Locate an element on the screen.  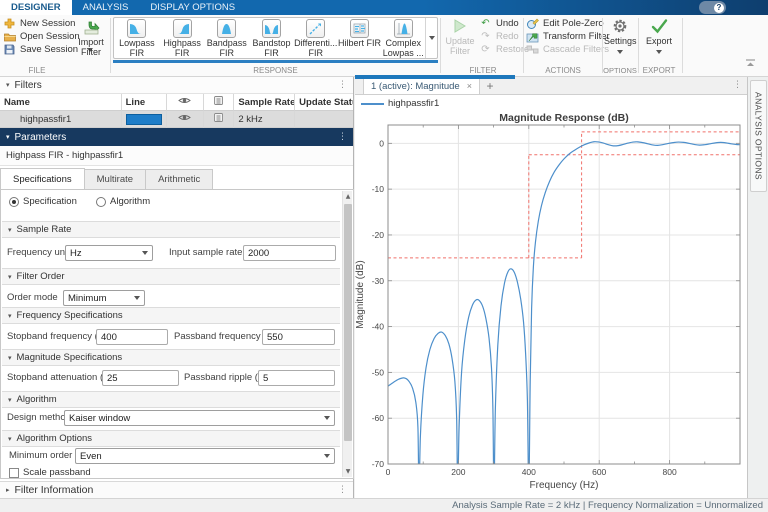
bandpass-fir-button: Bandpass FIR is located at coordinates (226, 38).